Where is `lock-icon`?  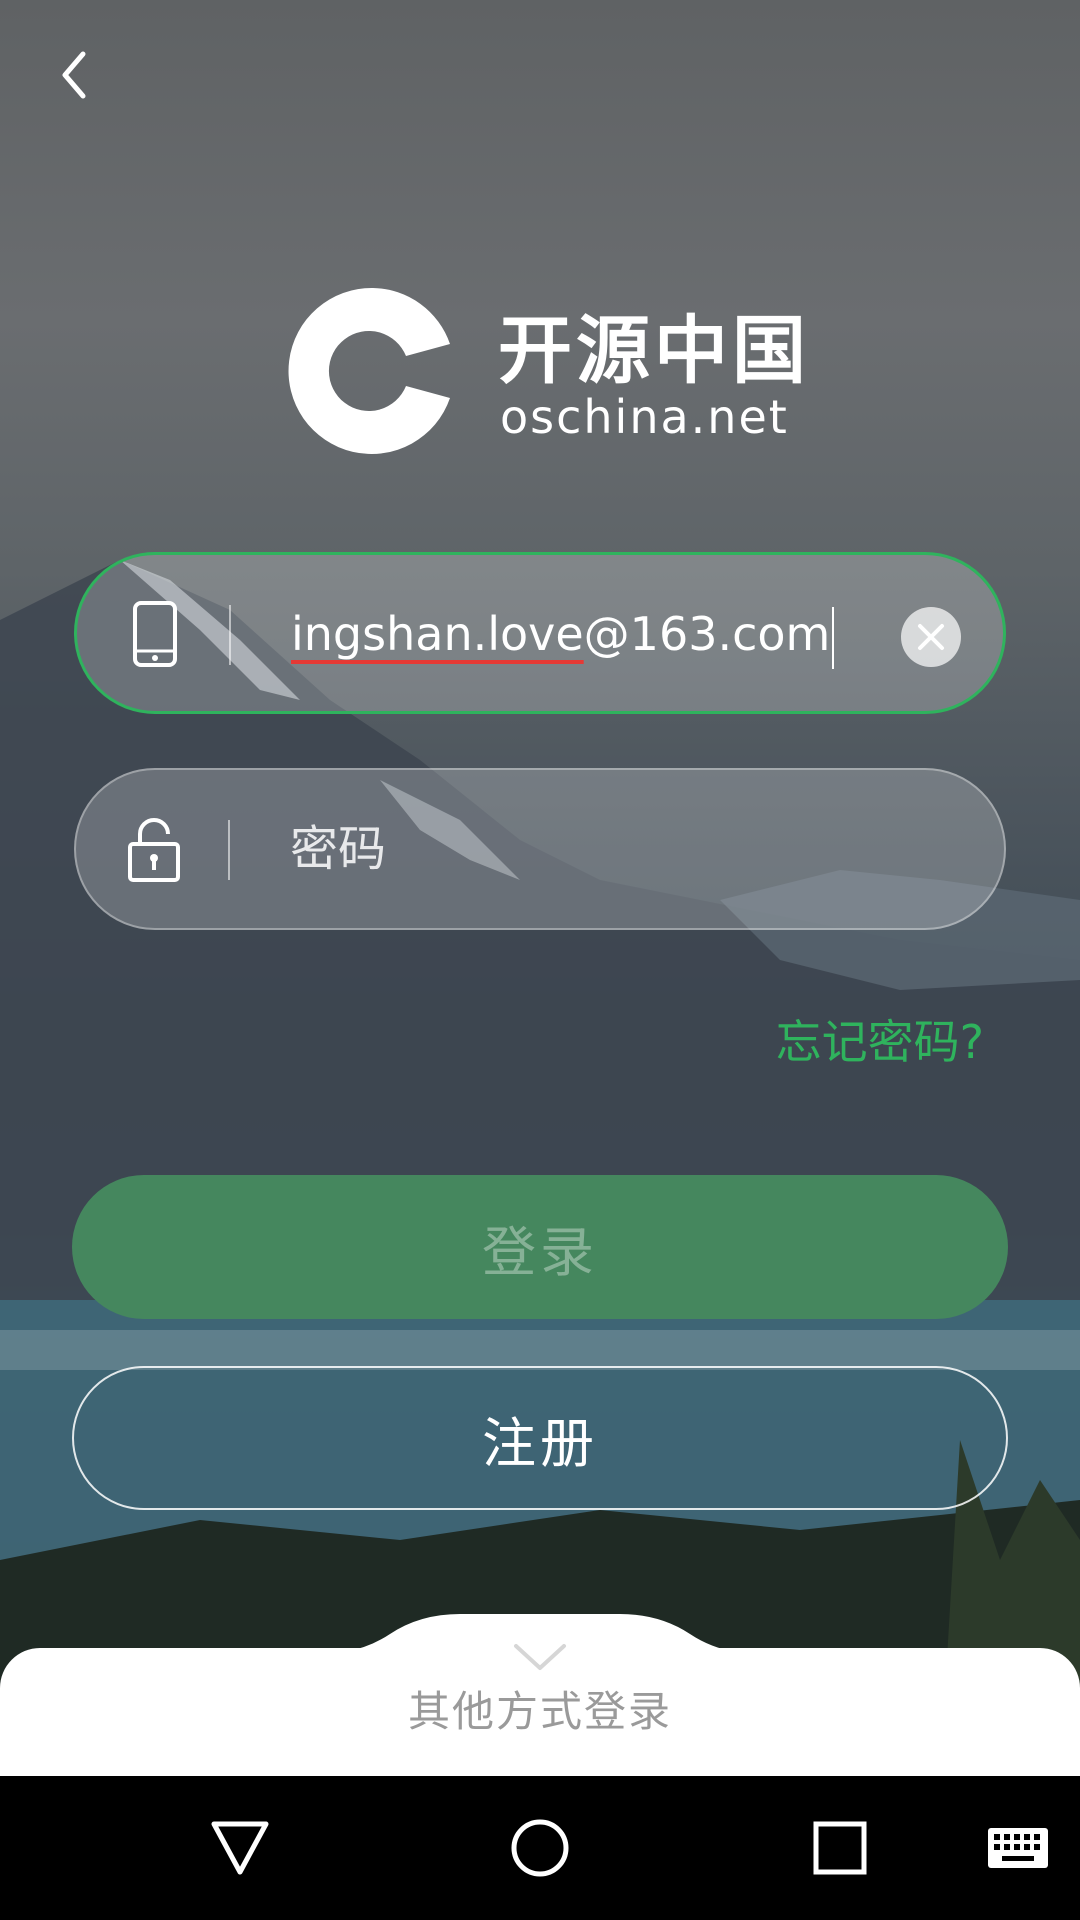 lock-icon is located at coordinates (154, 850).